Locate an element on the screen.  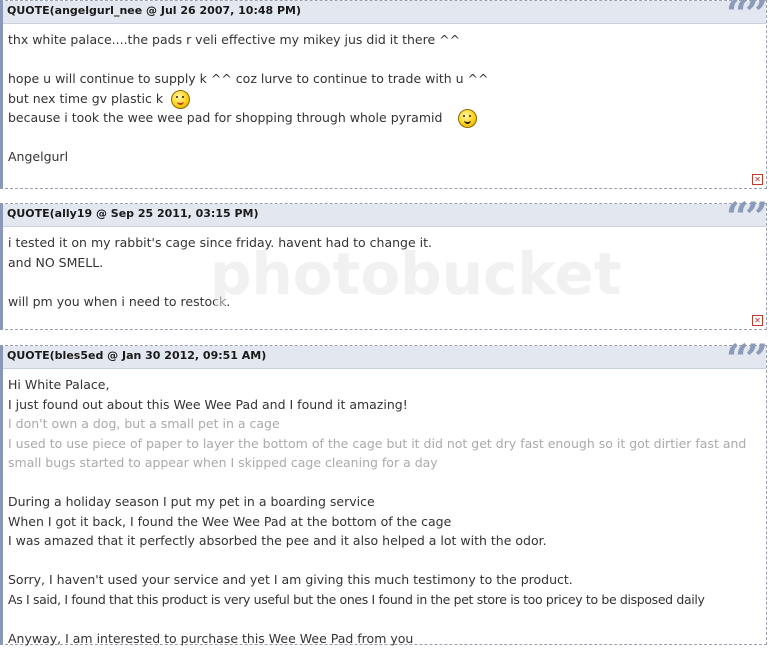
tongue-smiley-icon is located at coordinates (180, 99).